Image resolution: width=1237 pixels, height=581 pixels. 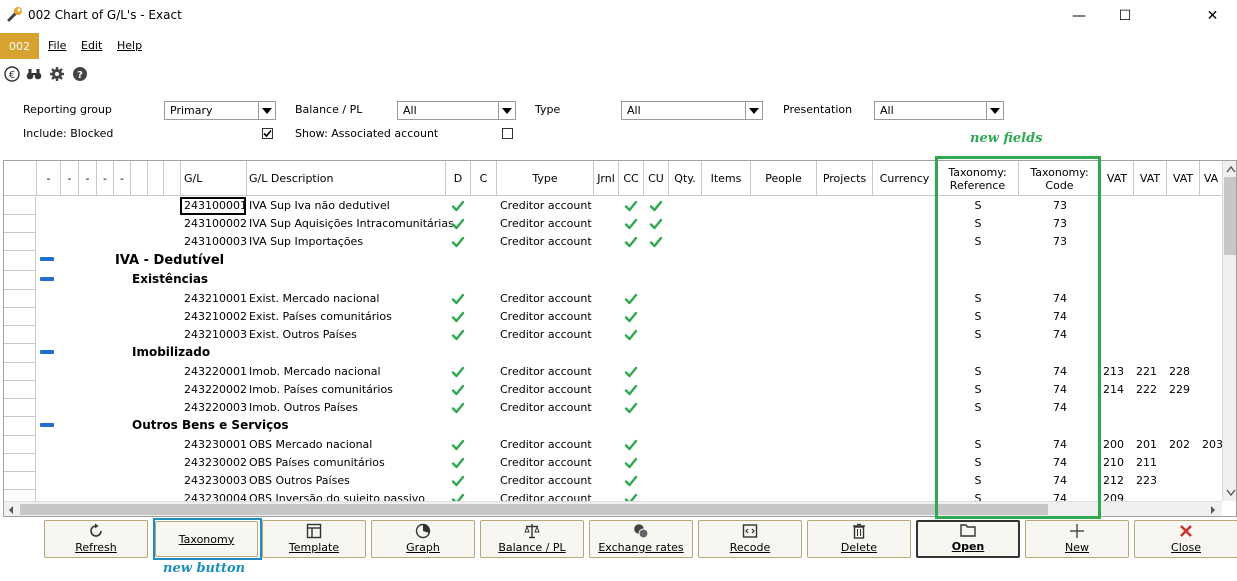 I want to click on template-button: Template, so click(x=314, y=539).